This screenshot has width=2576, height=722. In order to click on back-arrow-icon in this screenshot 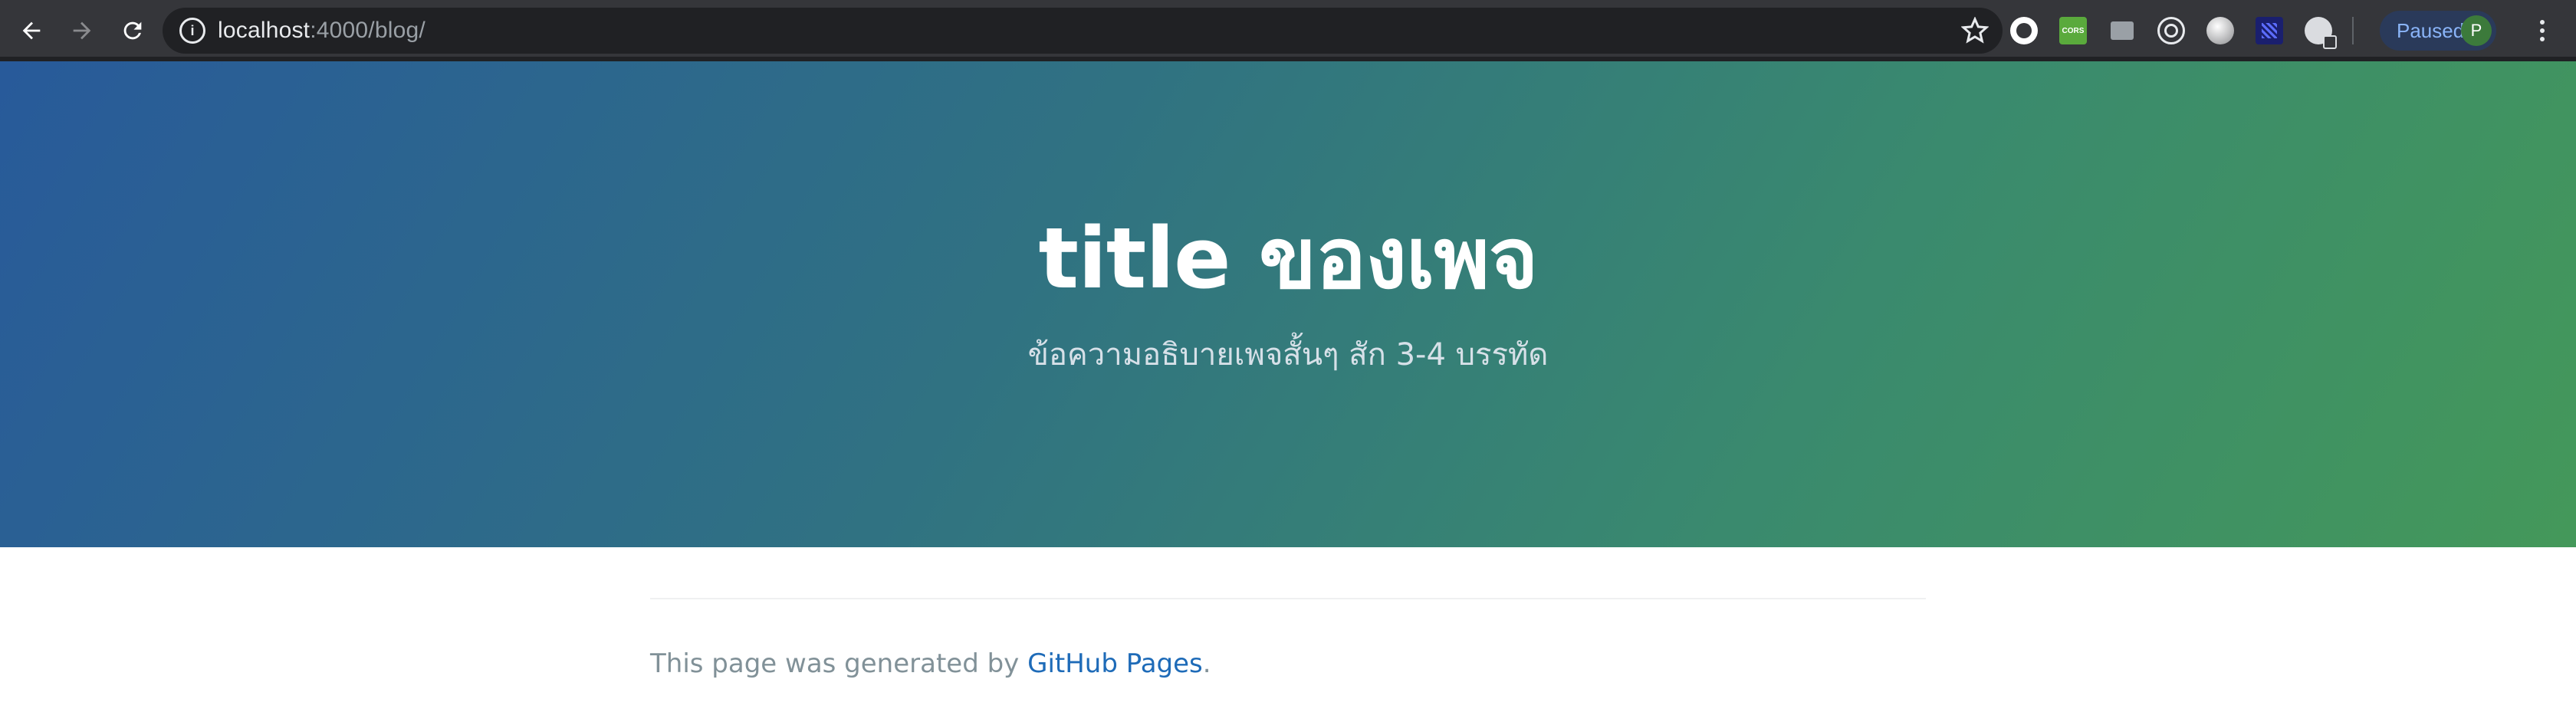, I will do `click(32, 30)`.